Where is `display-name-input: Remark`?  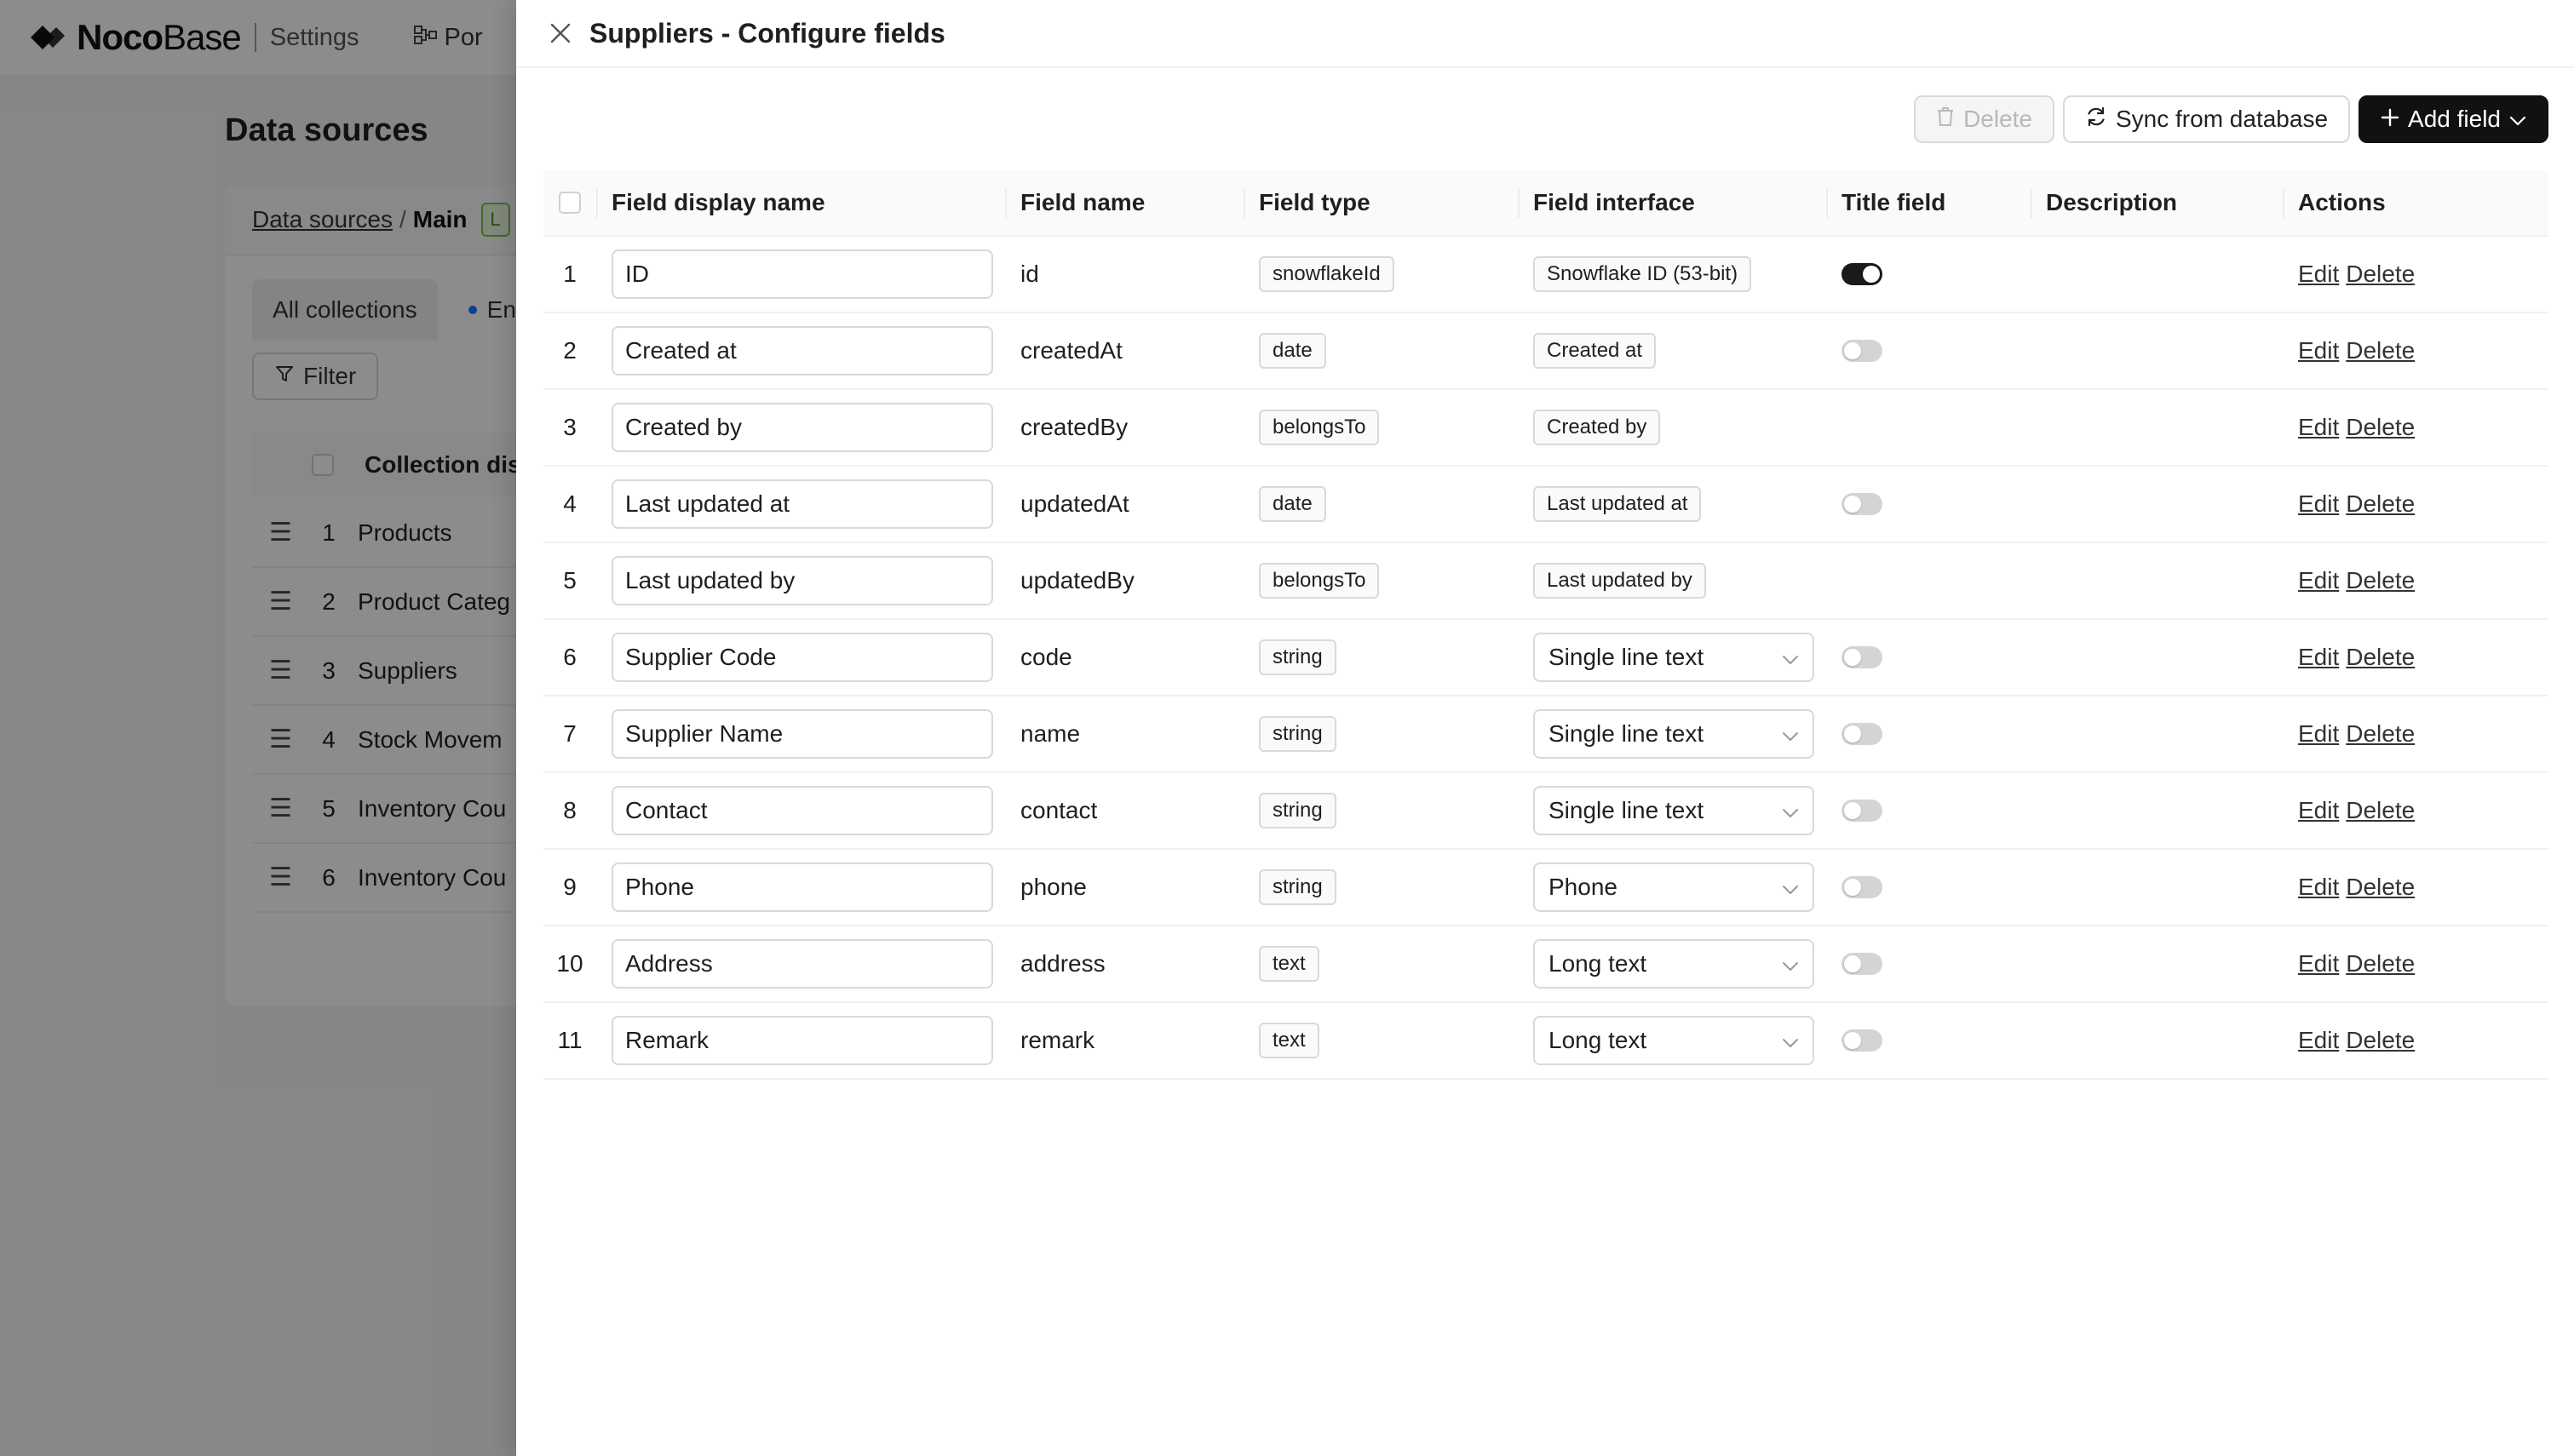
display-name-input: Remark is located at coordinates (802, 1040).